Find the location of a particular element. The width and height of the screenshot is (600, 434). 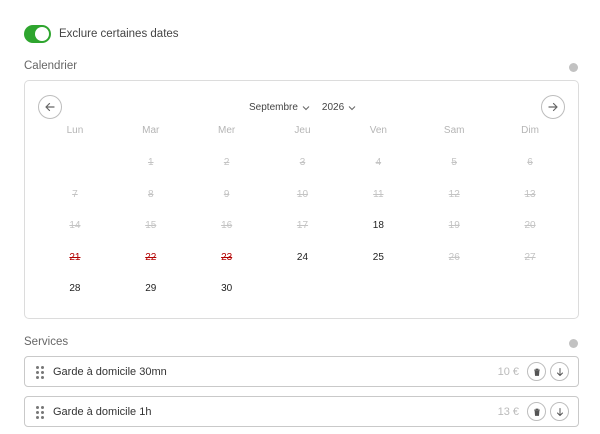

calendar-section-label: Calendrier is located at coordinates (51, 66).